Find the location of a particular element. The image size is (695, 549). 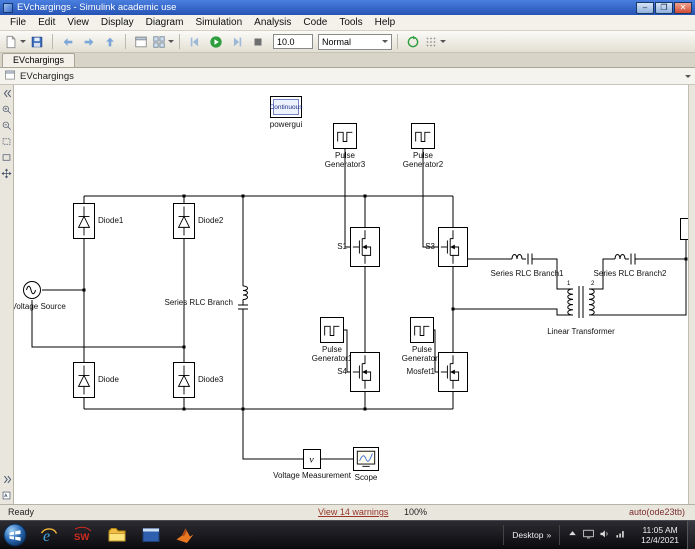

run-icon is located at coordinates (216, 42).